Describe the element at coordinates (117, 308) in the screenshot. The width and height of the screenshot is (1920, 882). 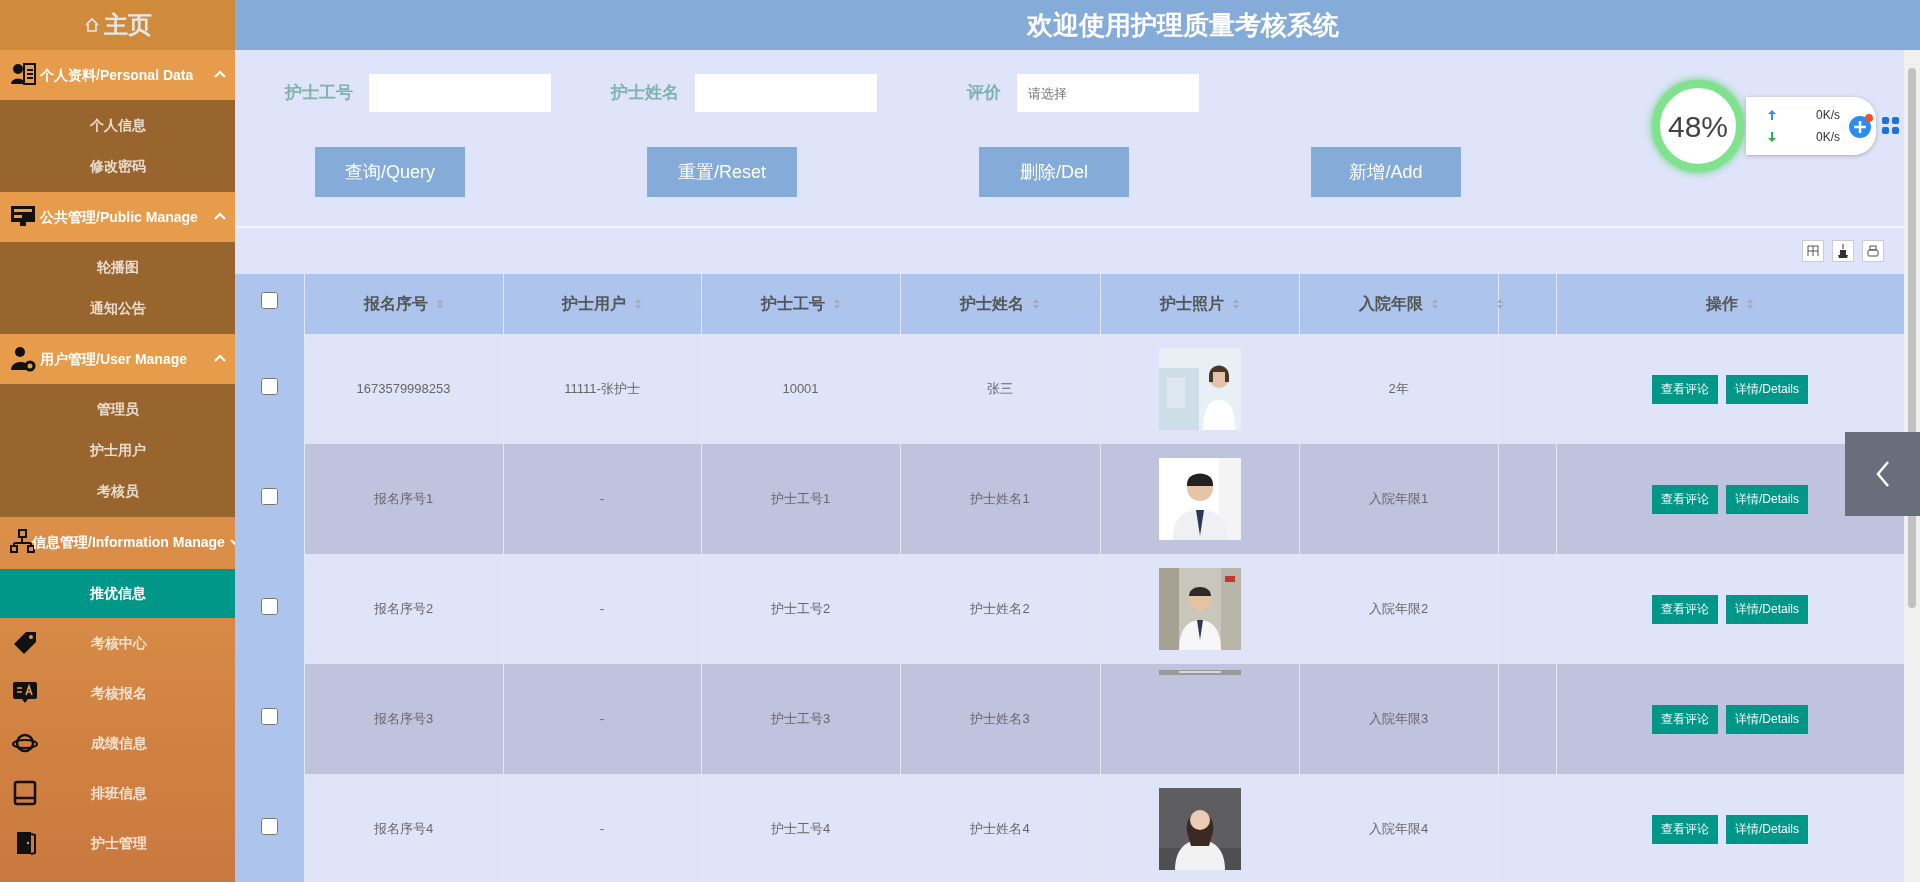
I see `menu-item: 通知公告` at that location.